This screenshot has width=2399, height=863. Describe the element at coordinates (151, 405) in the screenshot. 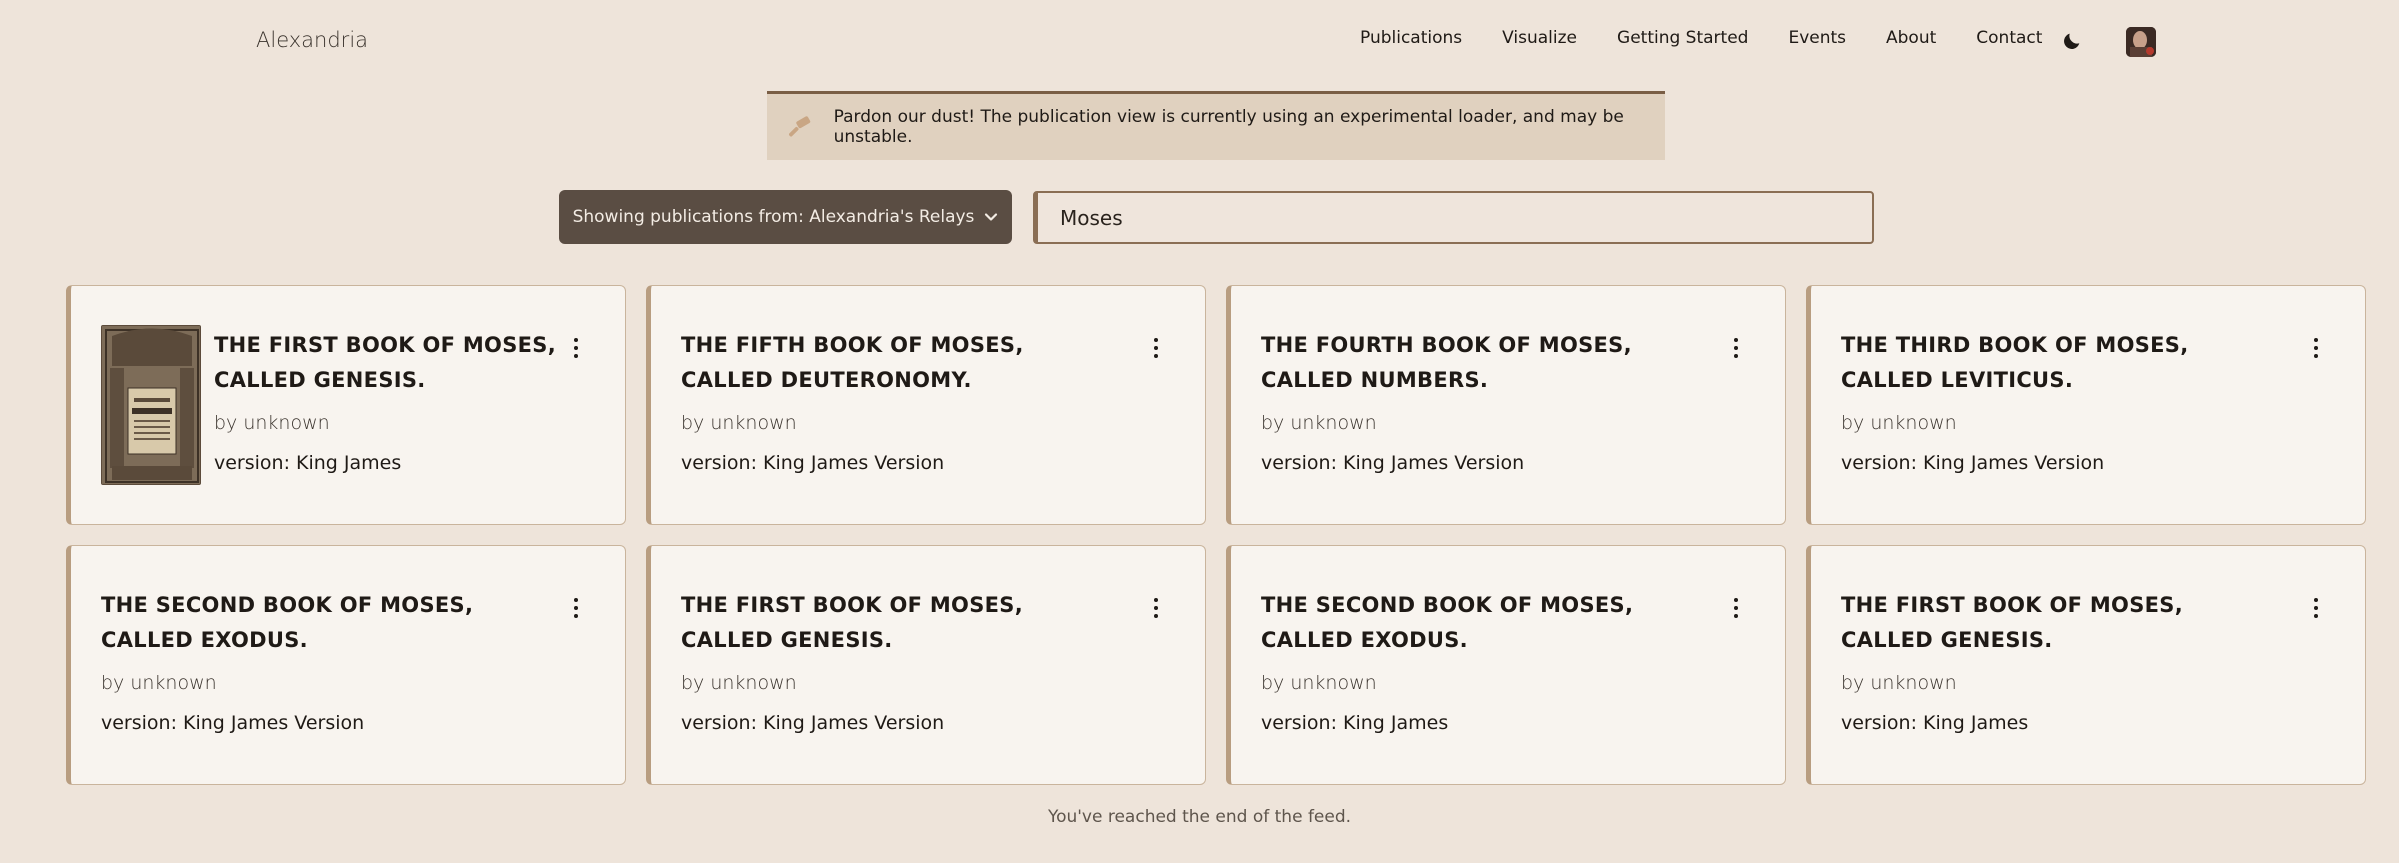

I see `book-cover-image` at that location.